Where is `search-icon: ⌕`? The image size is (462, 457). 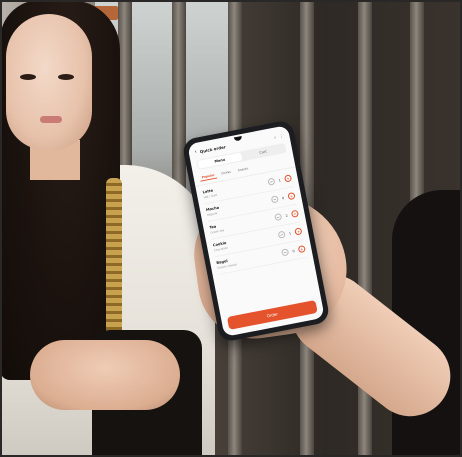
search-icon: ⌕ is located at coordinates (275, 136).